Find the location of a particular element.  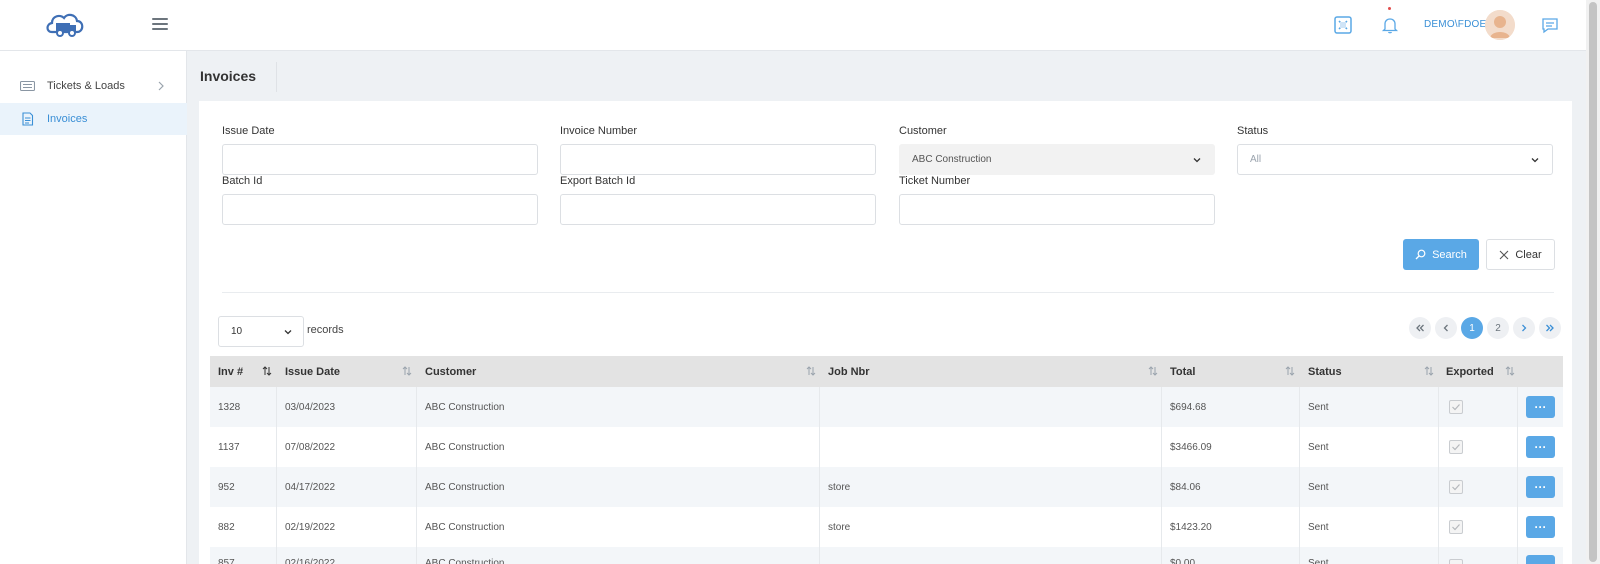

page-2-button: 2 is located at coordinates (1498, 328).